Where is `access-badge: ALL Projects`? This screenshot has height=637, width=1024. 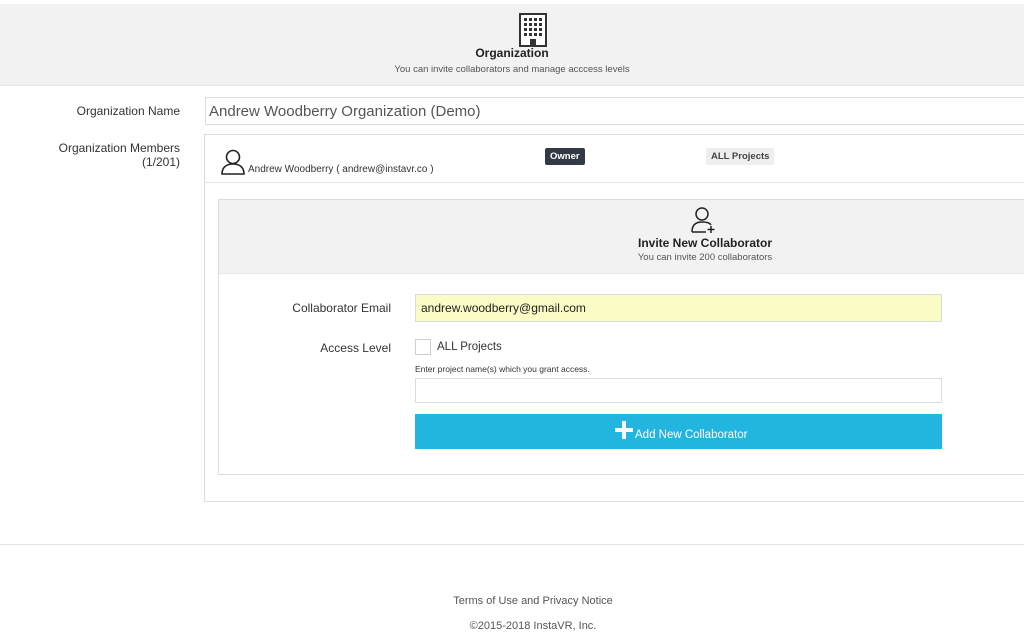 access-badge: ALL Projects is located at coordinates (740, 156).